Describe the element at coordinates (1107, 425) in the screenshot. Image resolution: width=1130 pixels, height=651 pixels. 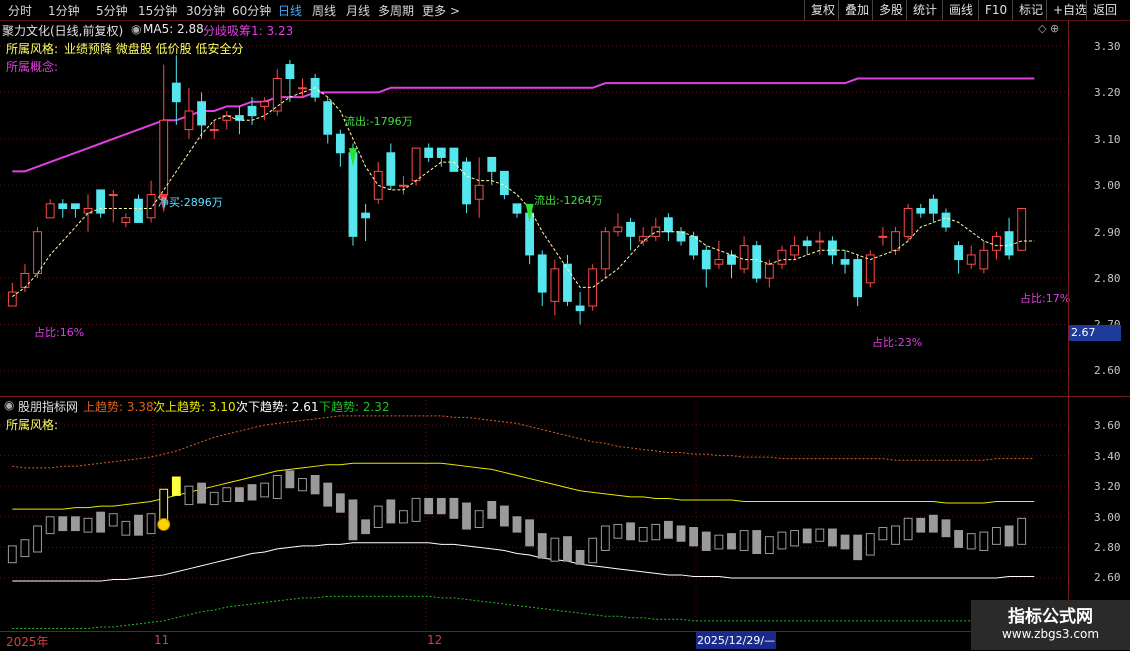
I see `sub-y-tick: 3.60` at that location.